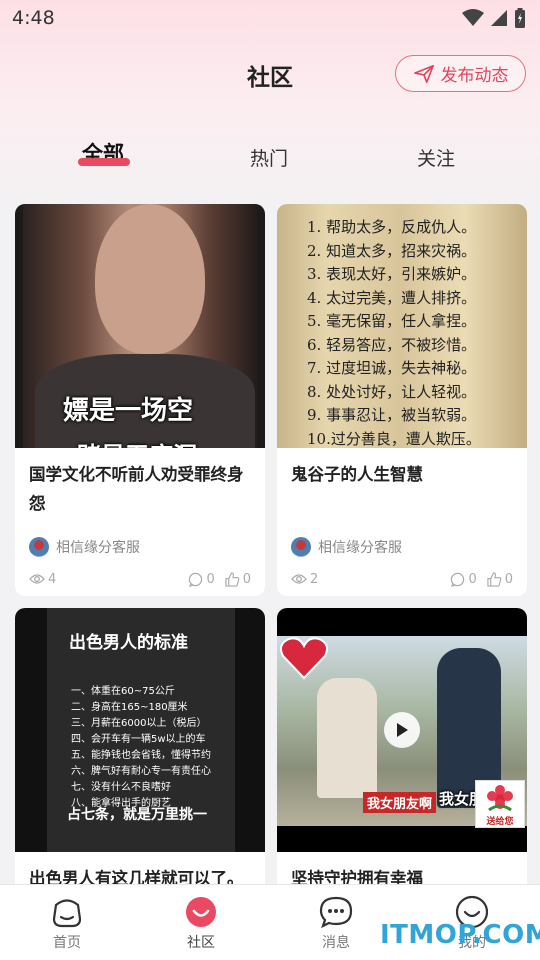  What do you see at coordinates (270, 74) in the screenshot?
I see `header: 社区 发布动态` at bounding box center [270, 74].